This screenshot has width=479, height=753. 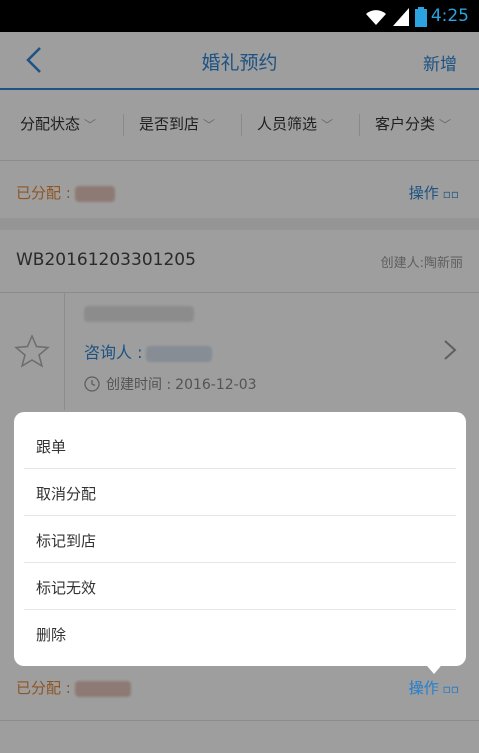 What do you see at coordinates (401, 17) in the screenshot?
I see `signal-icon` at bounding box center [401, 17].